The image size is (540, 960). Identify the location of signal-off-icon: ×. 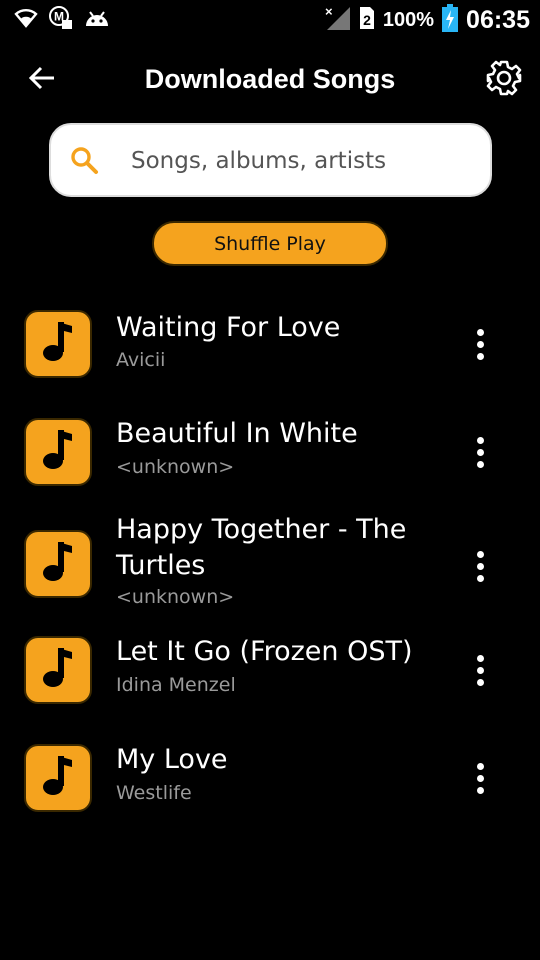
(337, 19).